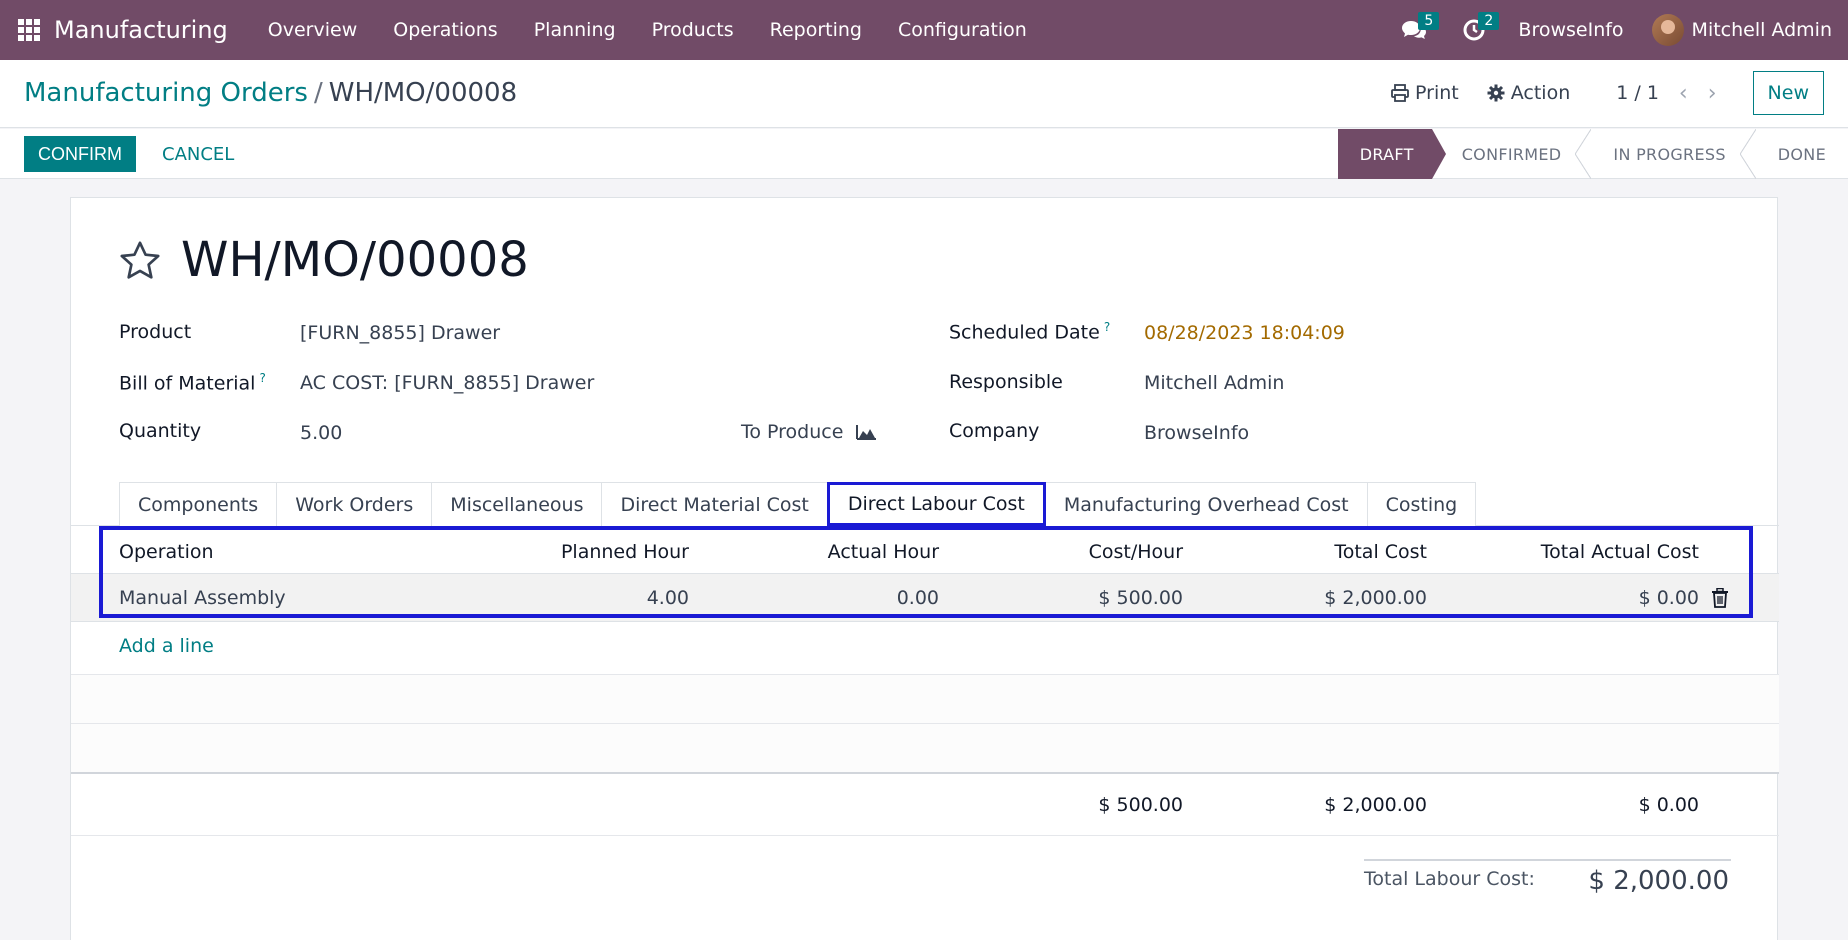  What do you see at coordinates (400, 333) in the screenshot?
I see `product-field: [FURN_8855] Drawer` at bounding box center [400, 333].